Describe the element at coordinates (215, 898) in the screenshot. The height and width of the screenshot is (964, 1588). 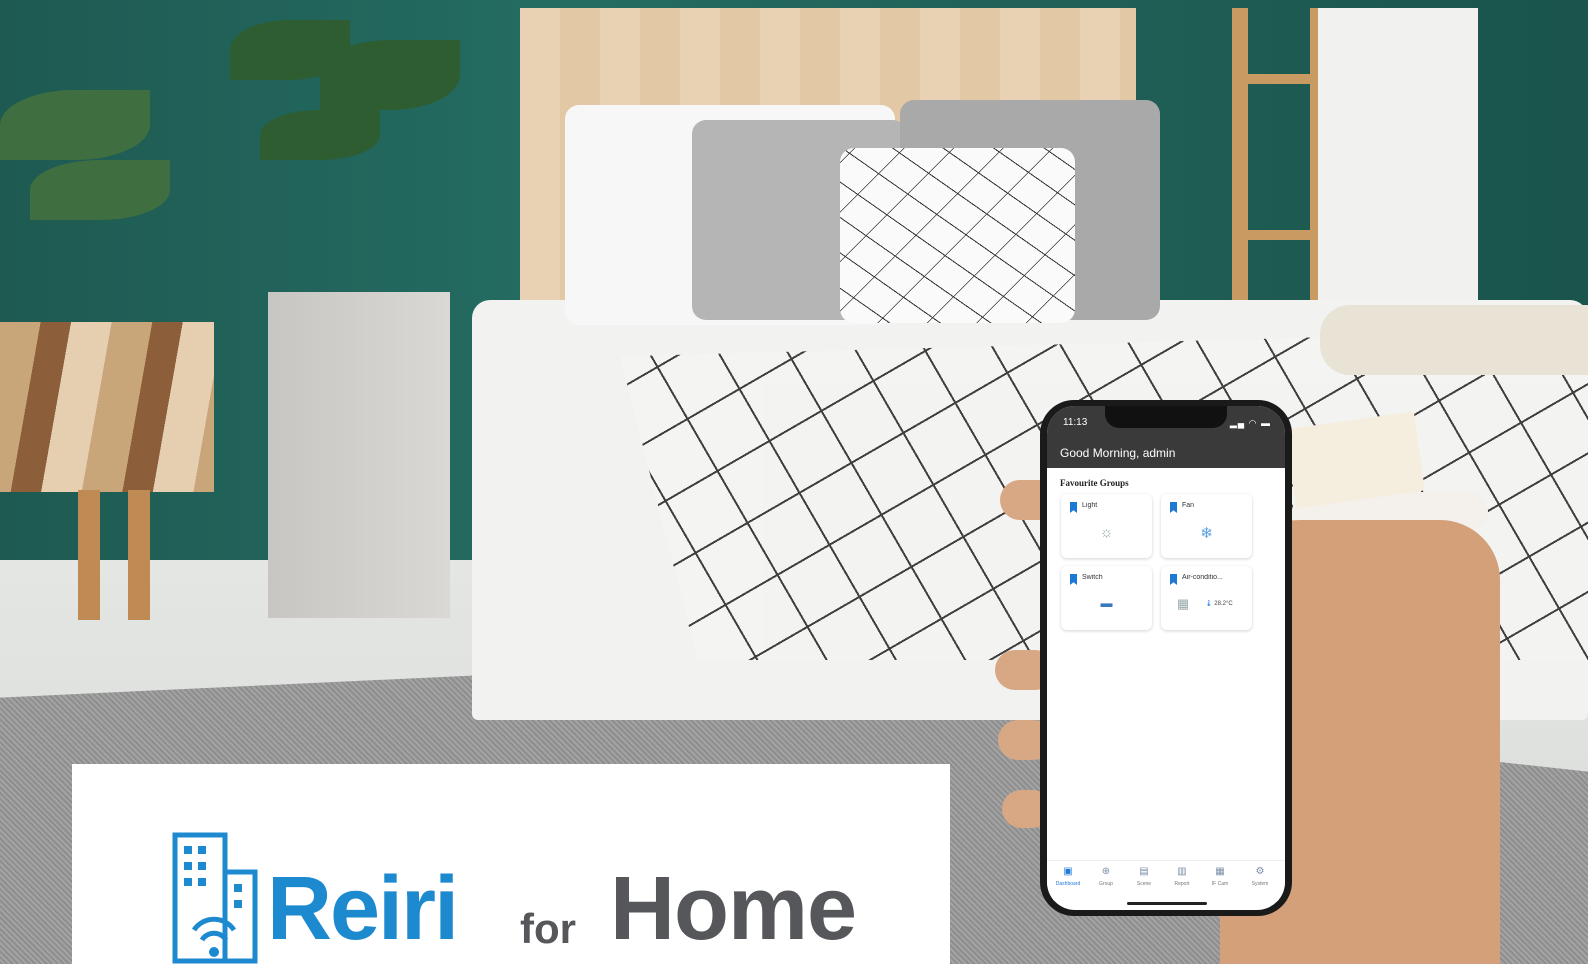
I see `building-wifi-icon` at that location.